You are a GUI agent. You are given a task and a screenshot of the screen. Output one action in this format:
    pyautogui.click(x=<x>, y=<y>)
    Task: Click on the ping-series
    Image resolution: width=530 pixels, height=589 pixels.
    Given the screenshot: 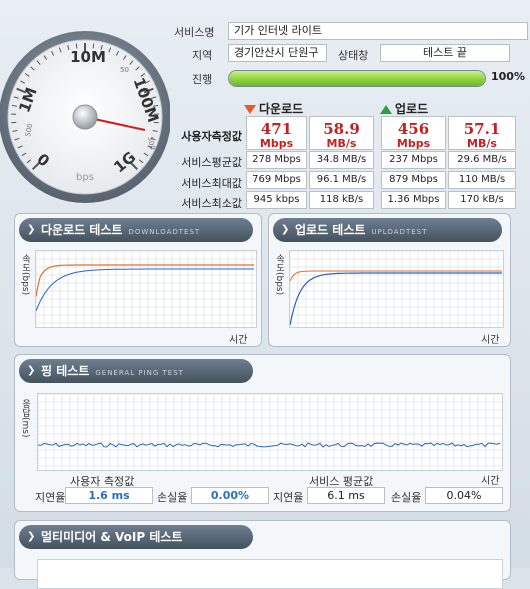 What is the action you would take?
    pyautogui.click(x=269, y=445)
    